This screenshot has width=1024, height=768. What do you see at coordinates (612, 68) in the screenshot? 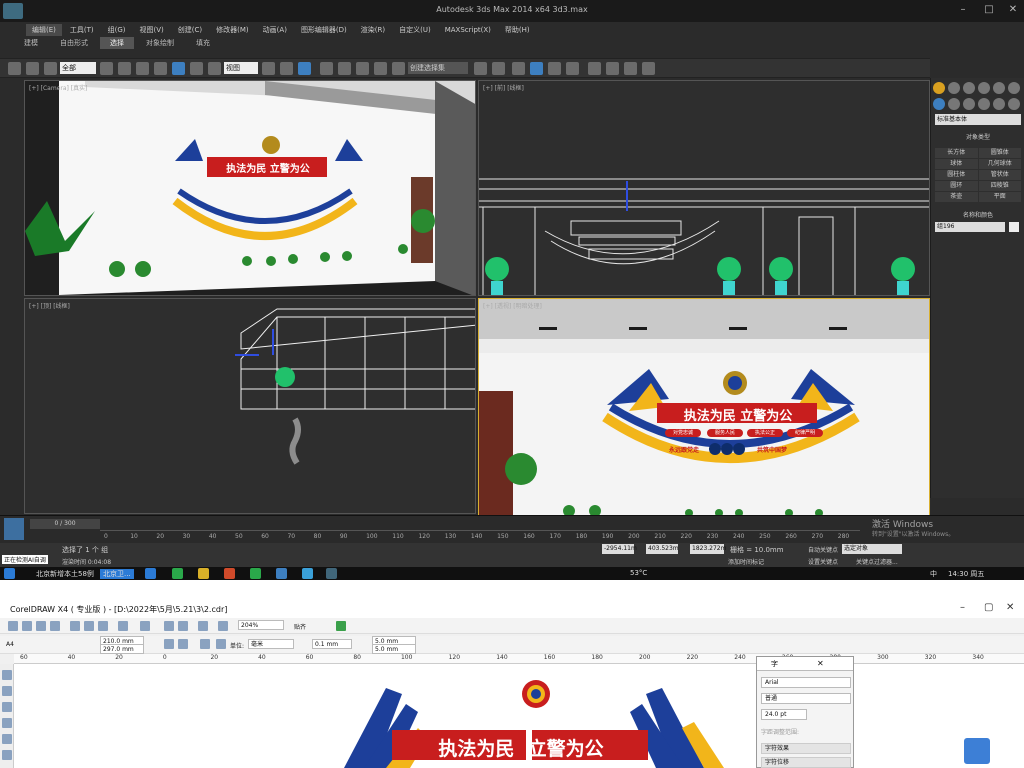
I see `render-setup-icon` at bounding box center [612, 68].